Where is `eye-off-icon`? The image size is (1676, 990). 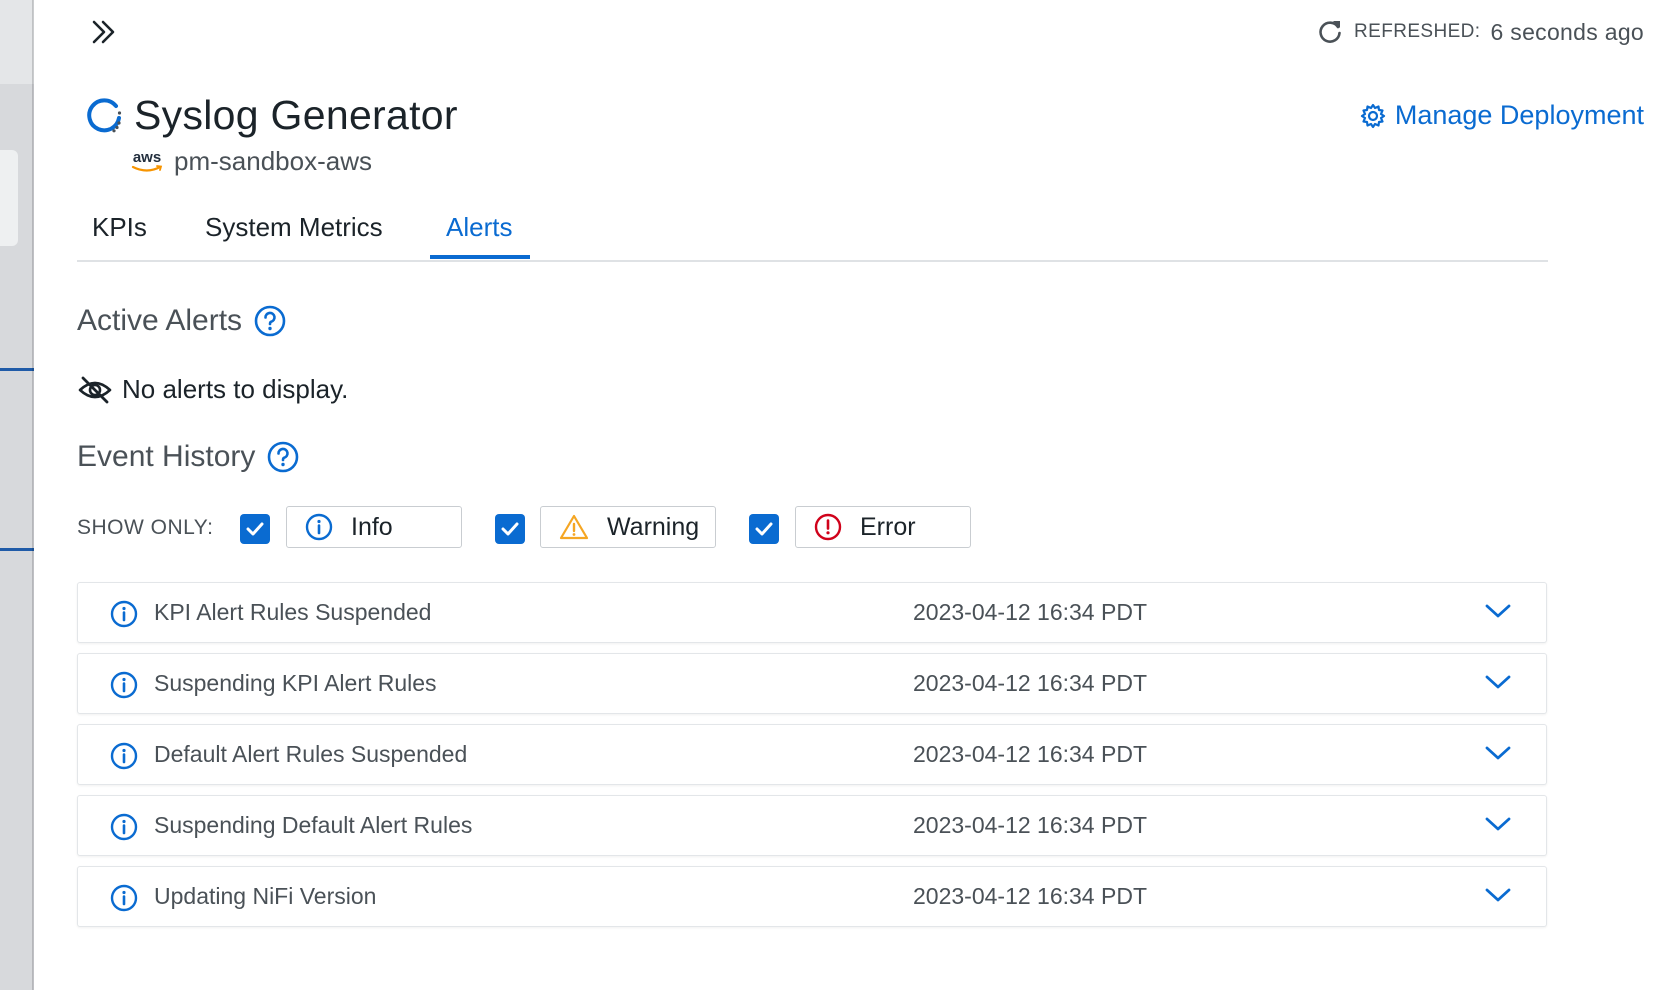
eye-off-icon is located at coordinates (95, 389).